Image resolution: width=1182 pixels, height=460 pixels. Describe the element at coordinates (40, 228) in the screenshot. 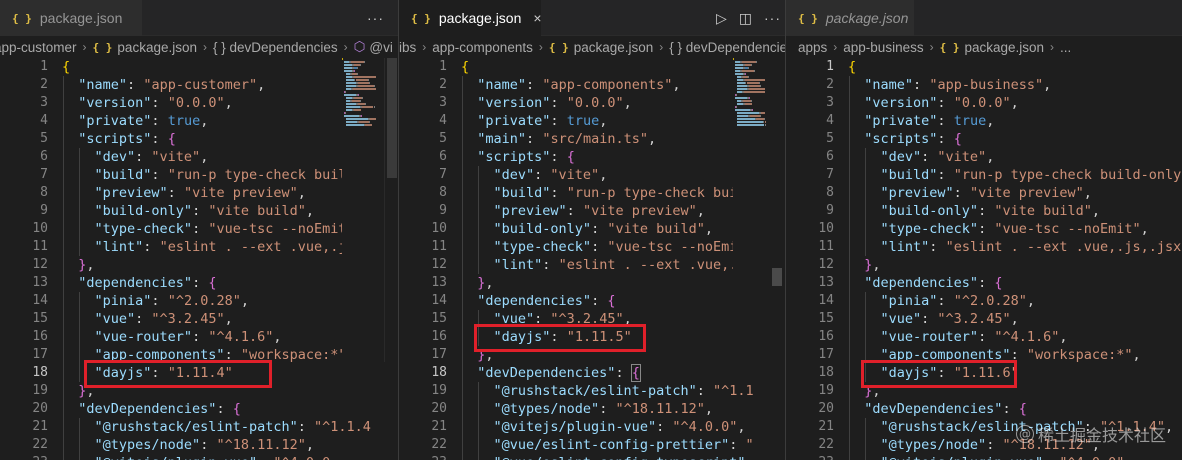

I see `line-number: 10` at that location.